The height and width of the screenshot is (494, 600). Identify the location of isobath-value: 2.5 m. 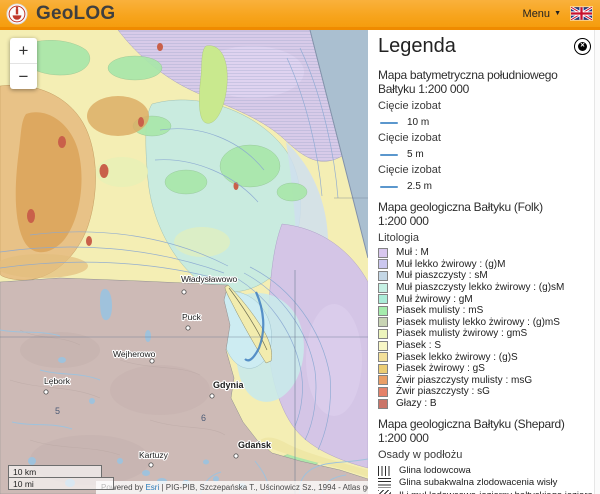
(420, 186).